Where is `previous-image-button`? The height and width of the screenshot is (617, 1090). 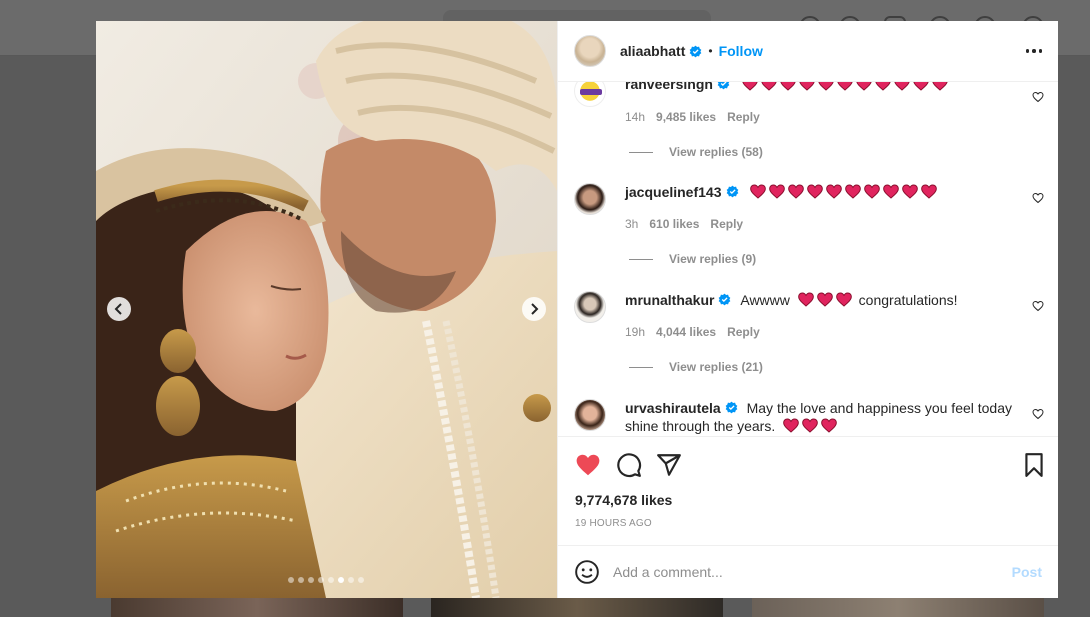 previous-image-button is located at coordinates (119, 309).